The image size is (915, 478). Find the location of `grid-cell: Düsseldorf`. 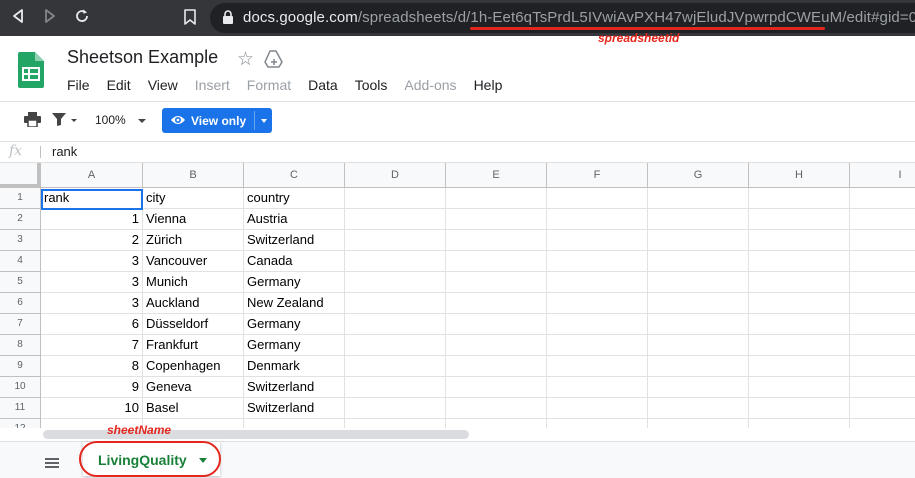

grid-cell: Düsseldorf is located at coordinates (193, 324).